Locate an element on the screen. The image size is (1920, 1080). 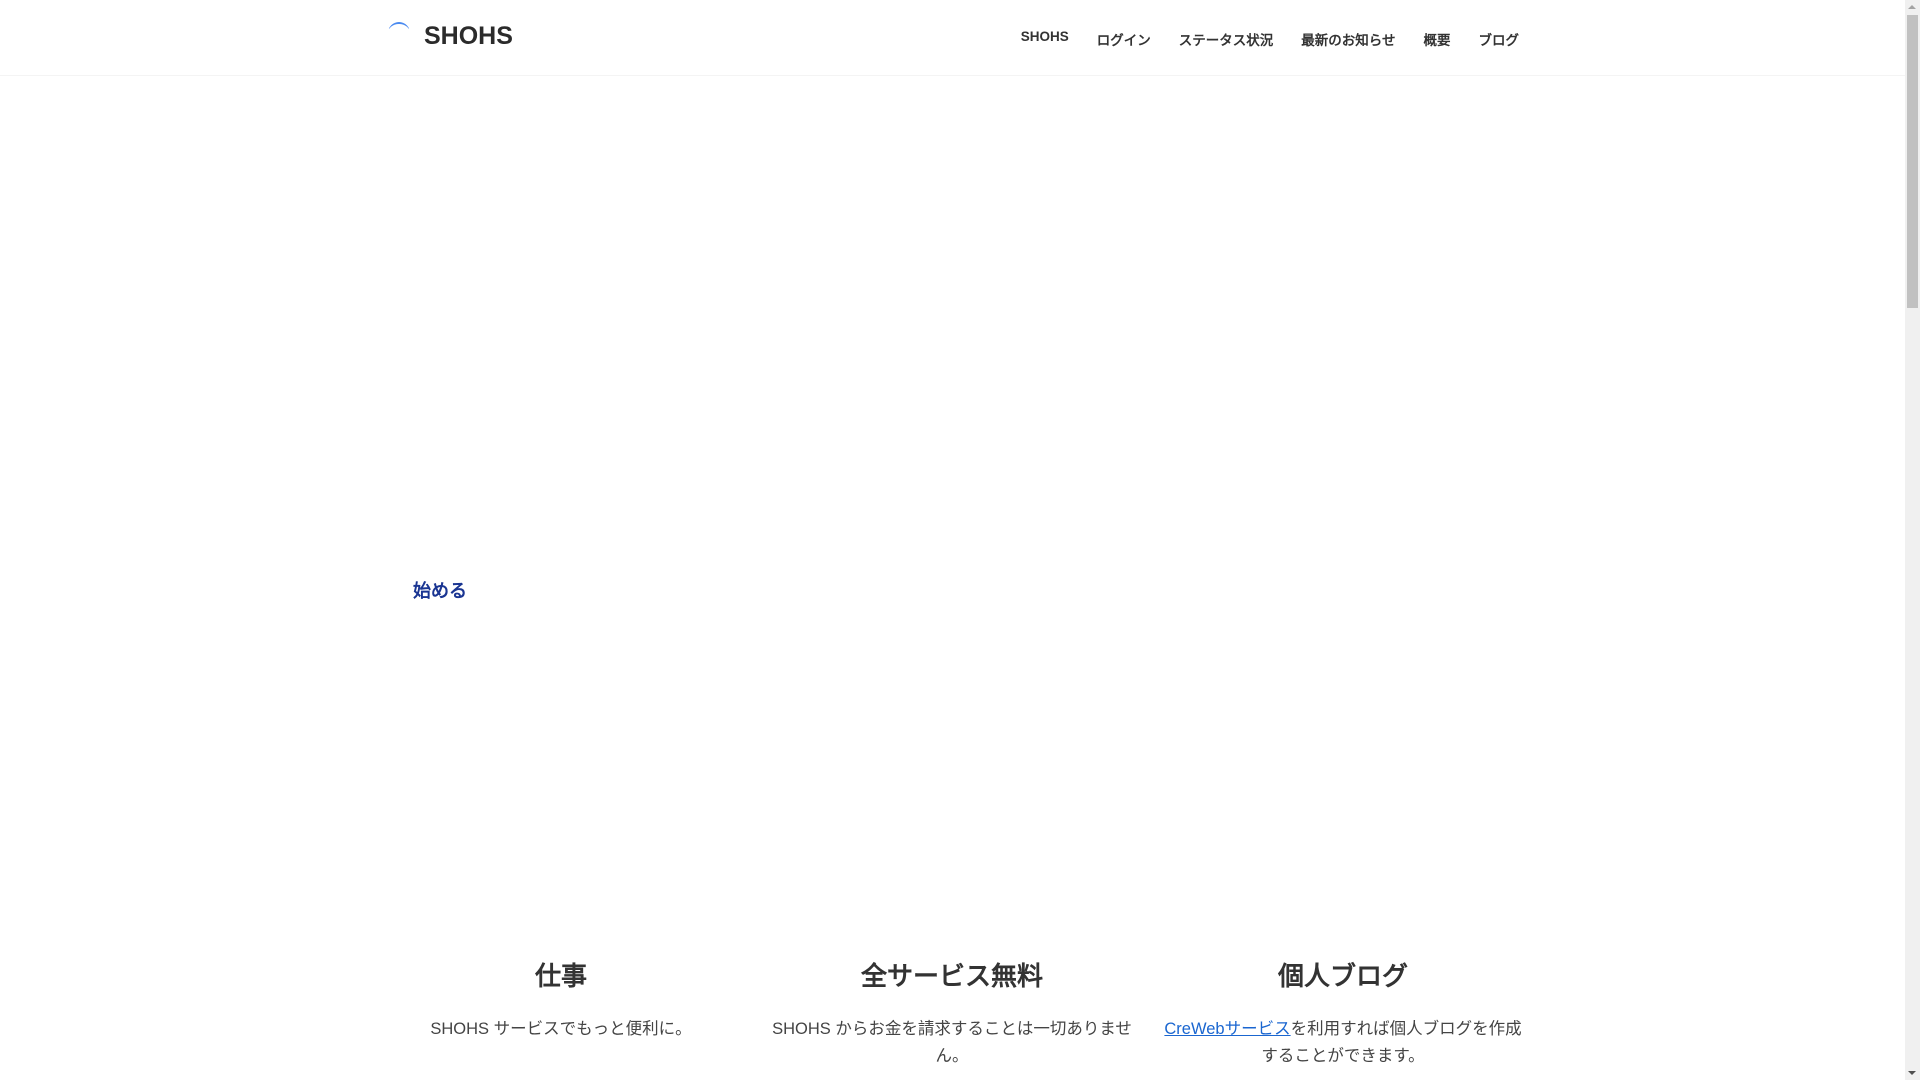
feature-text-rest: を利用すれば個人ブログを作成することができます。 is located at coordinates (1391, 1042).